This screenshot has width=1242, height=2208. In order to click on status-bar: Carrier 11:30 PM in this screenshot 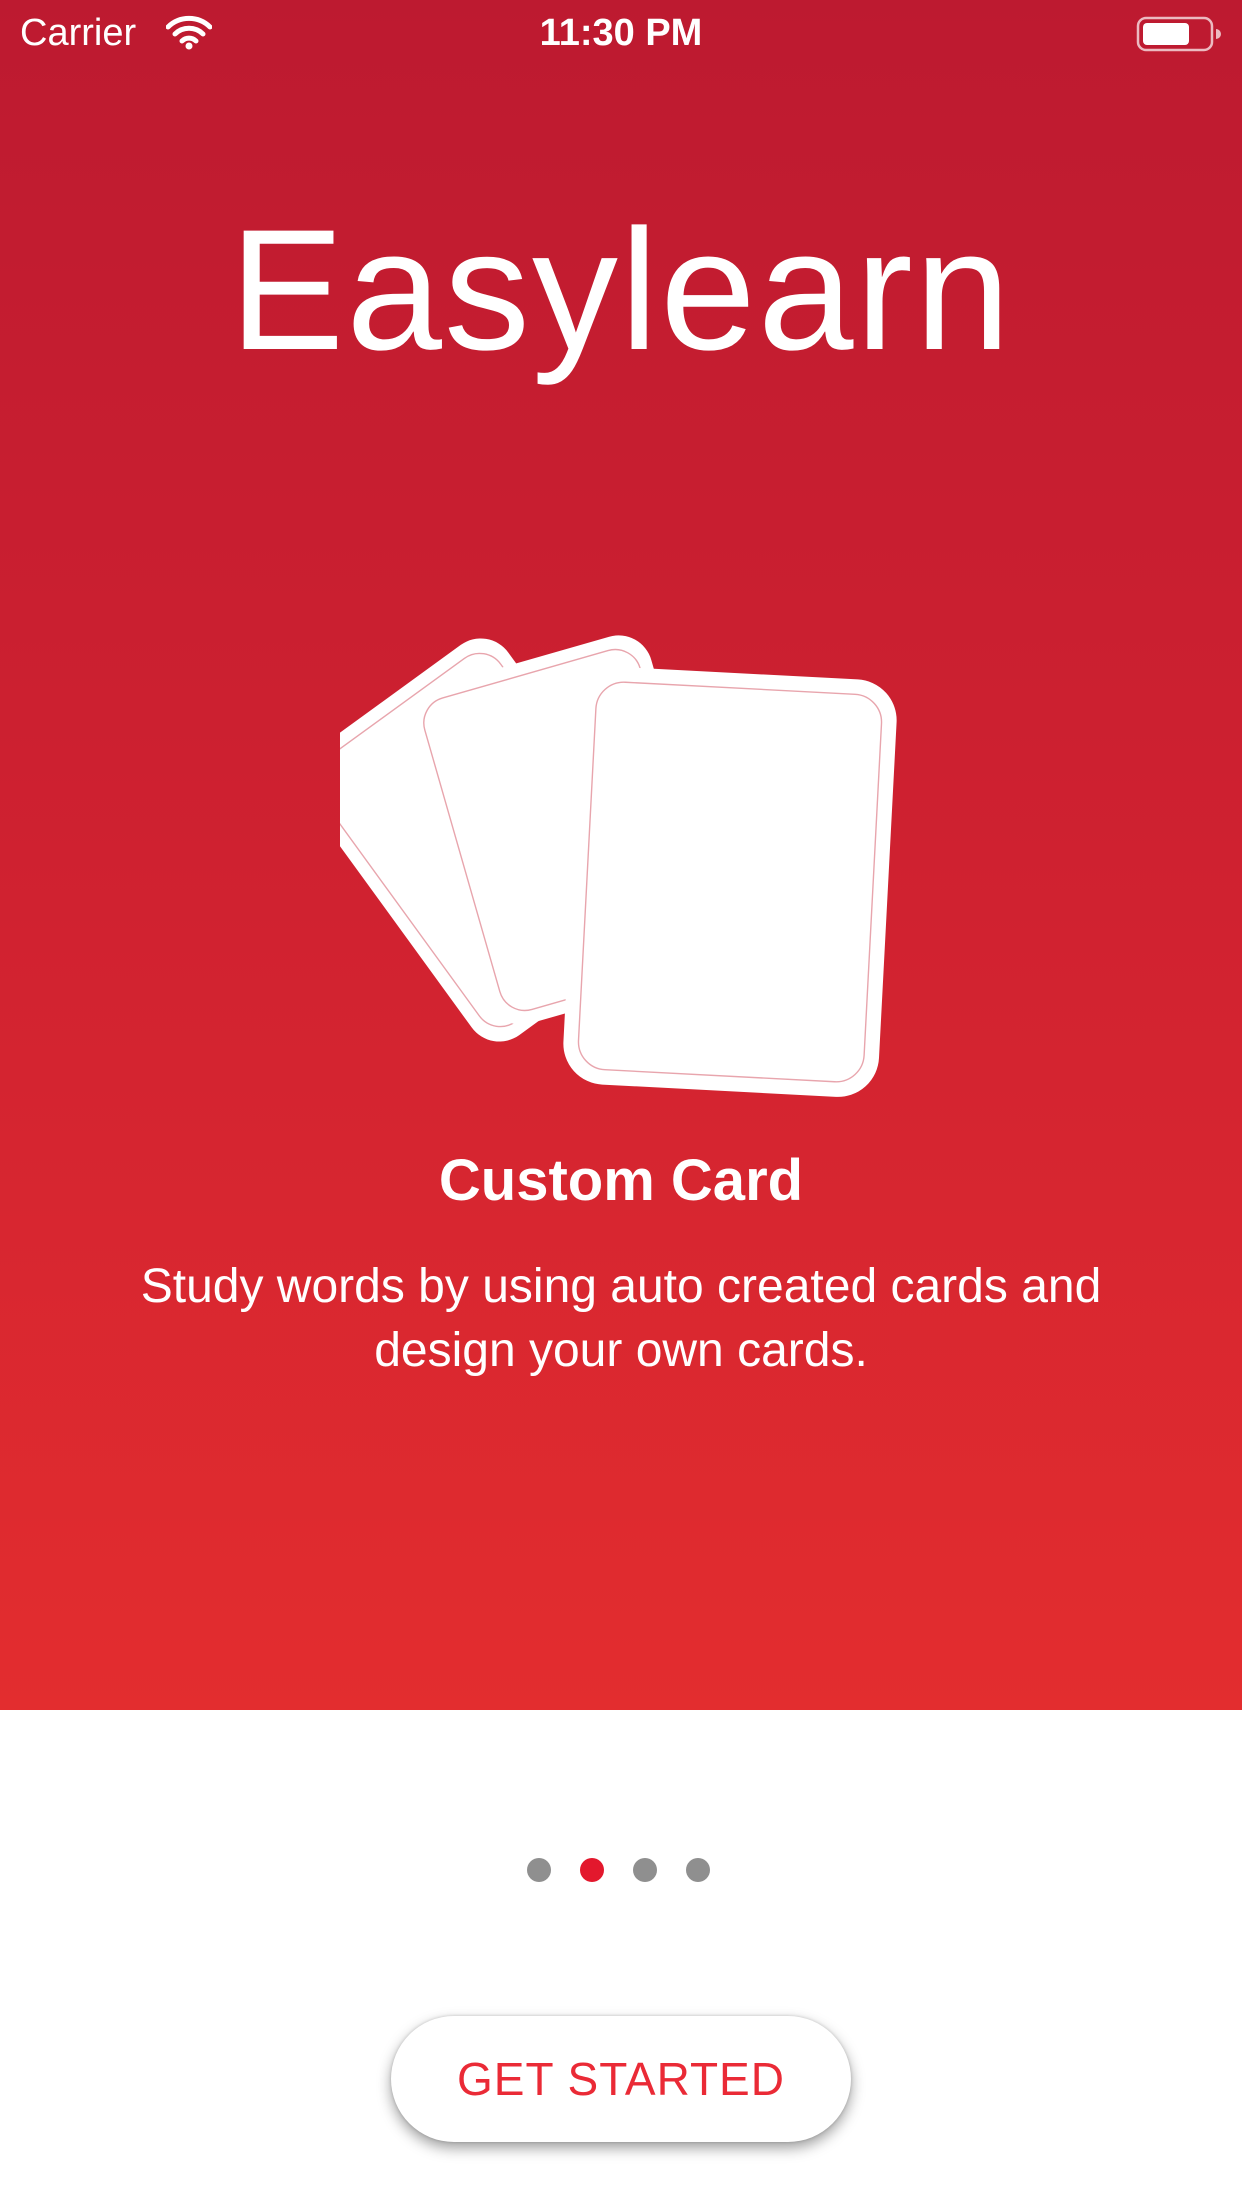, I will do `click(621, 33)`.